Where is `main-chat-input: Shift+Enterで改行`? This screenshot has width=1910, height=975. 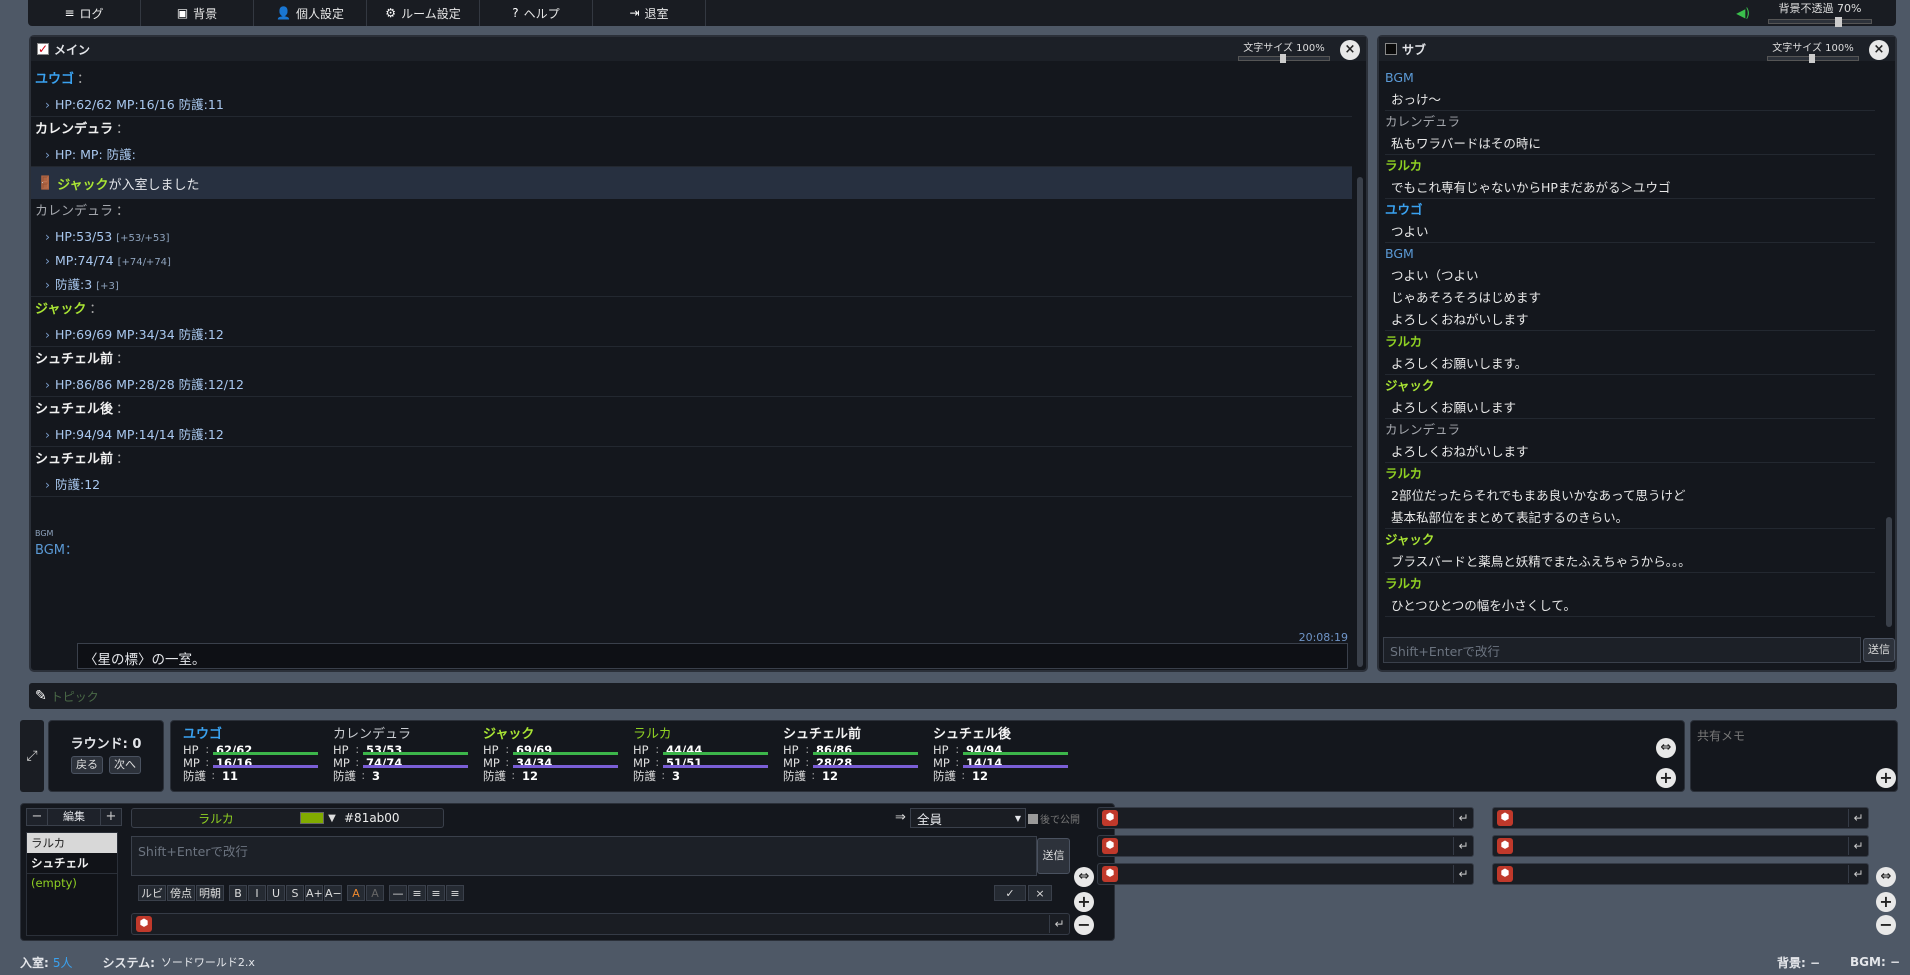
main-chat-input: Shift+Enterで改行 is located at coordinates (584, 856).